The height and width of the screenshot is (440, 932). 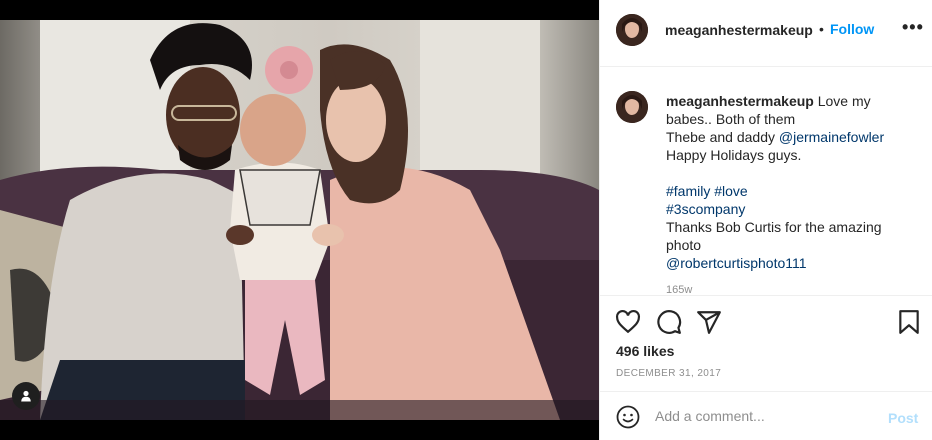 I want to click on hashtag-links: #family #love, so click(x=707, y=191).